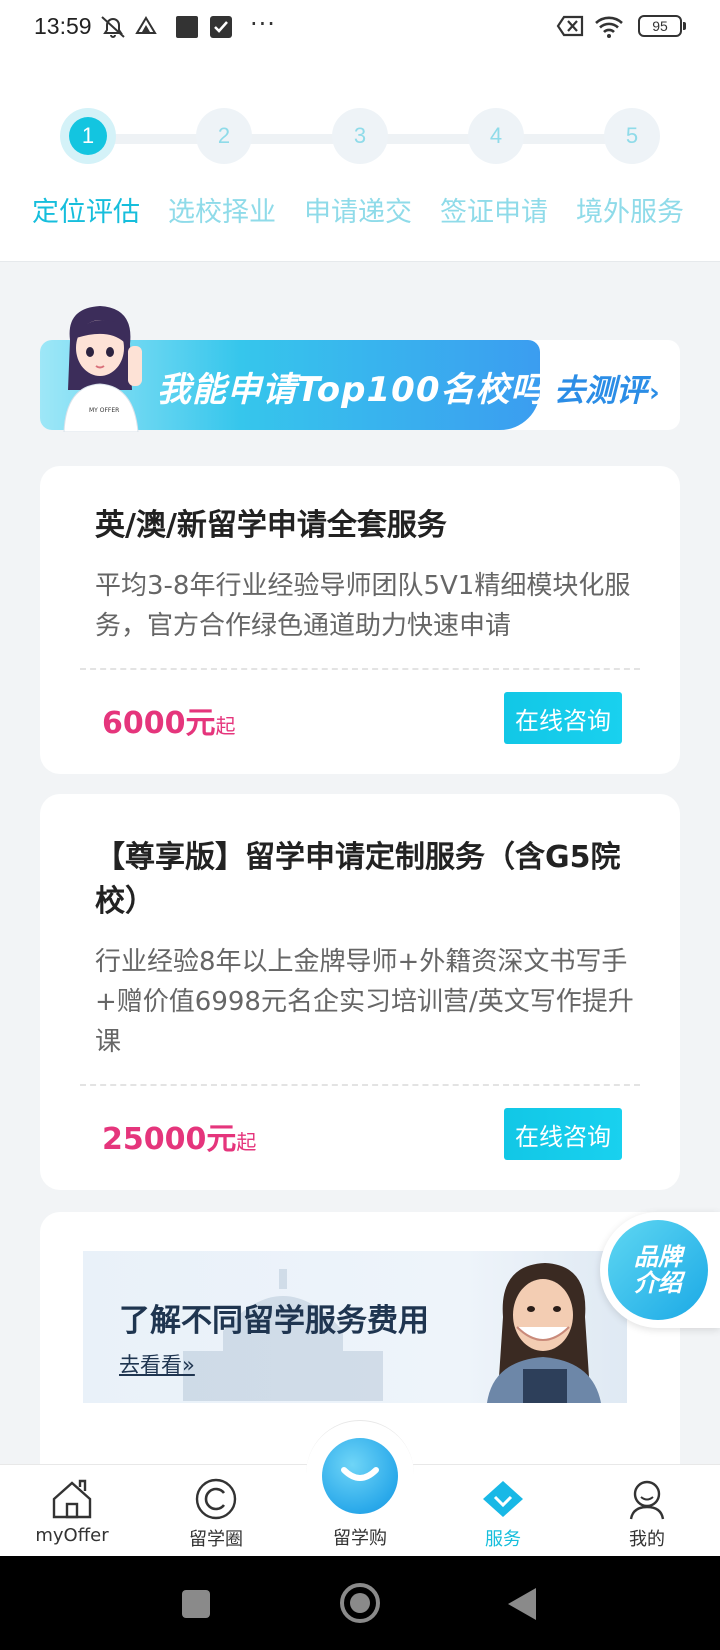 This screenshot has height=1650, width=720. I want to click on check-icon, so click(221, 27).